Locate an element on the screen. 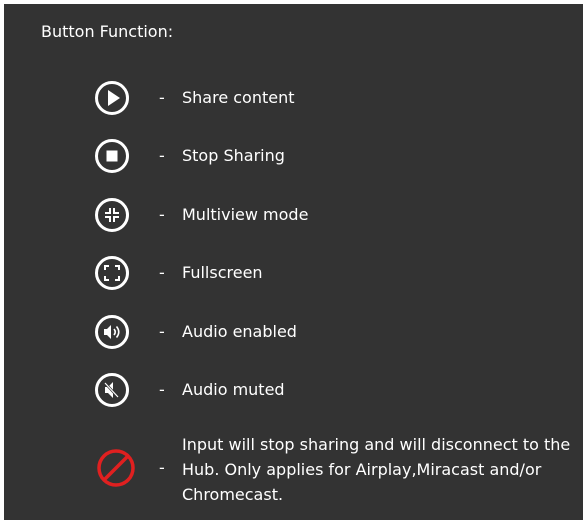 Image resolution: width=584 pixels, height=520 pixels. panel-title: Button Function: is located at coordinates (107, 31).